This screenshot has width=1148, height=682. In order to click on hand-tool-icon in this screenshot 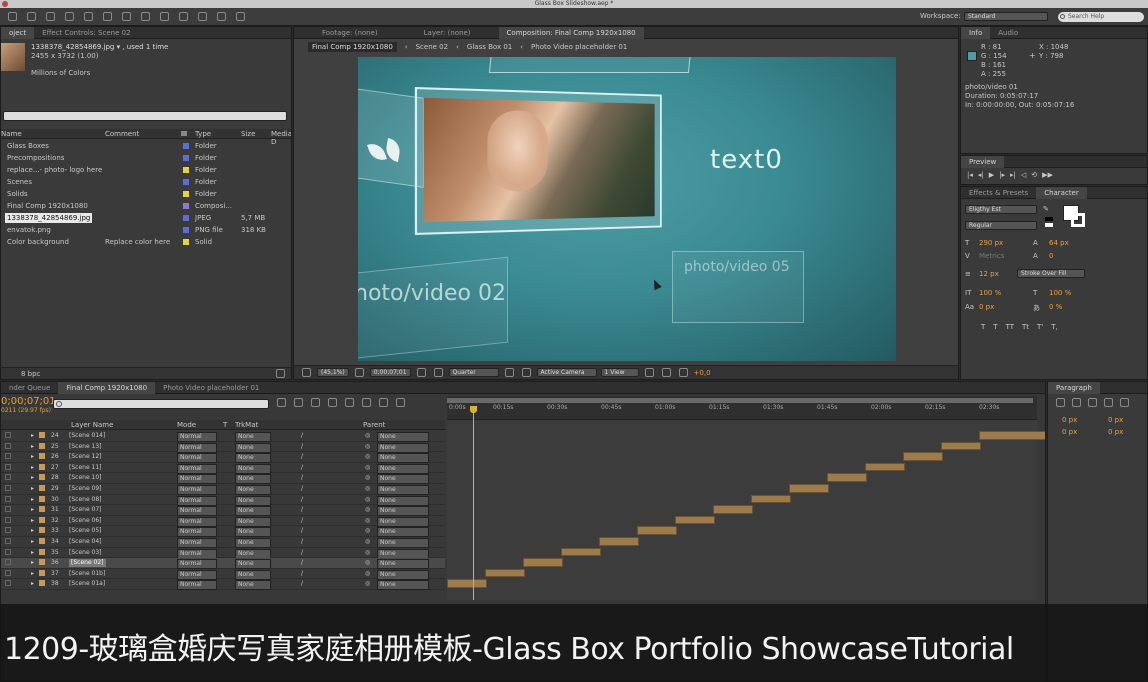, I will do `click(12, 16)`.